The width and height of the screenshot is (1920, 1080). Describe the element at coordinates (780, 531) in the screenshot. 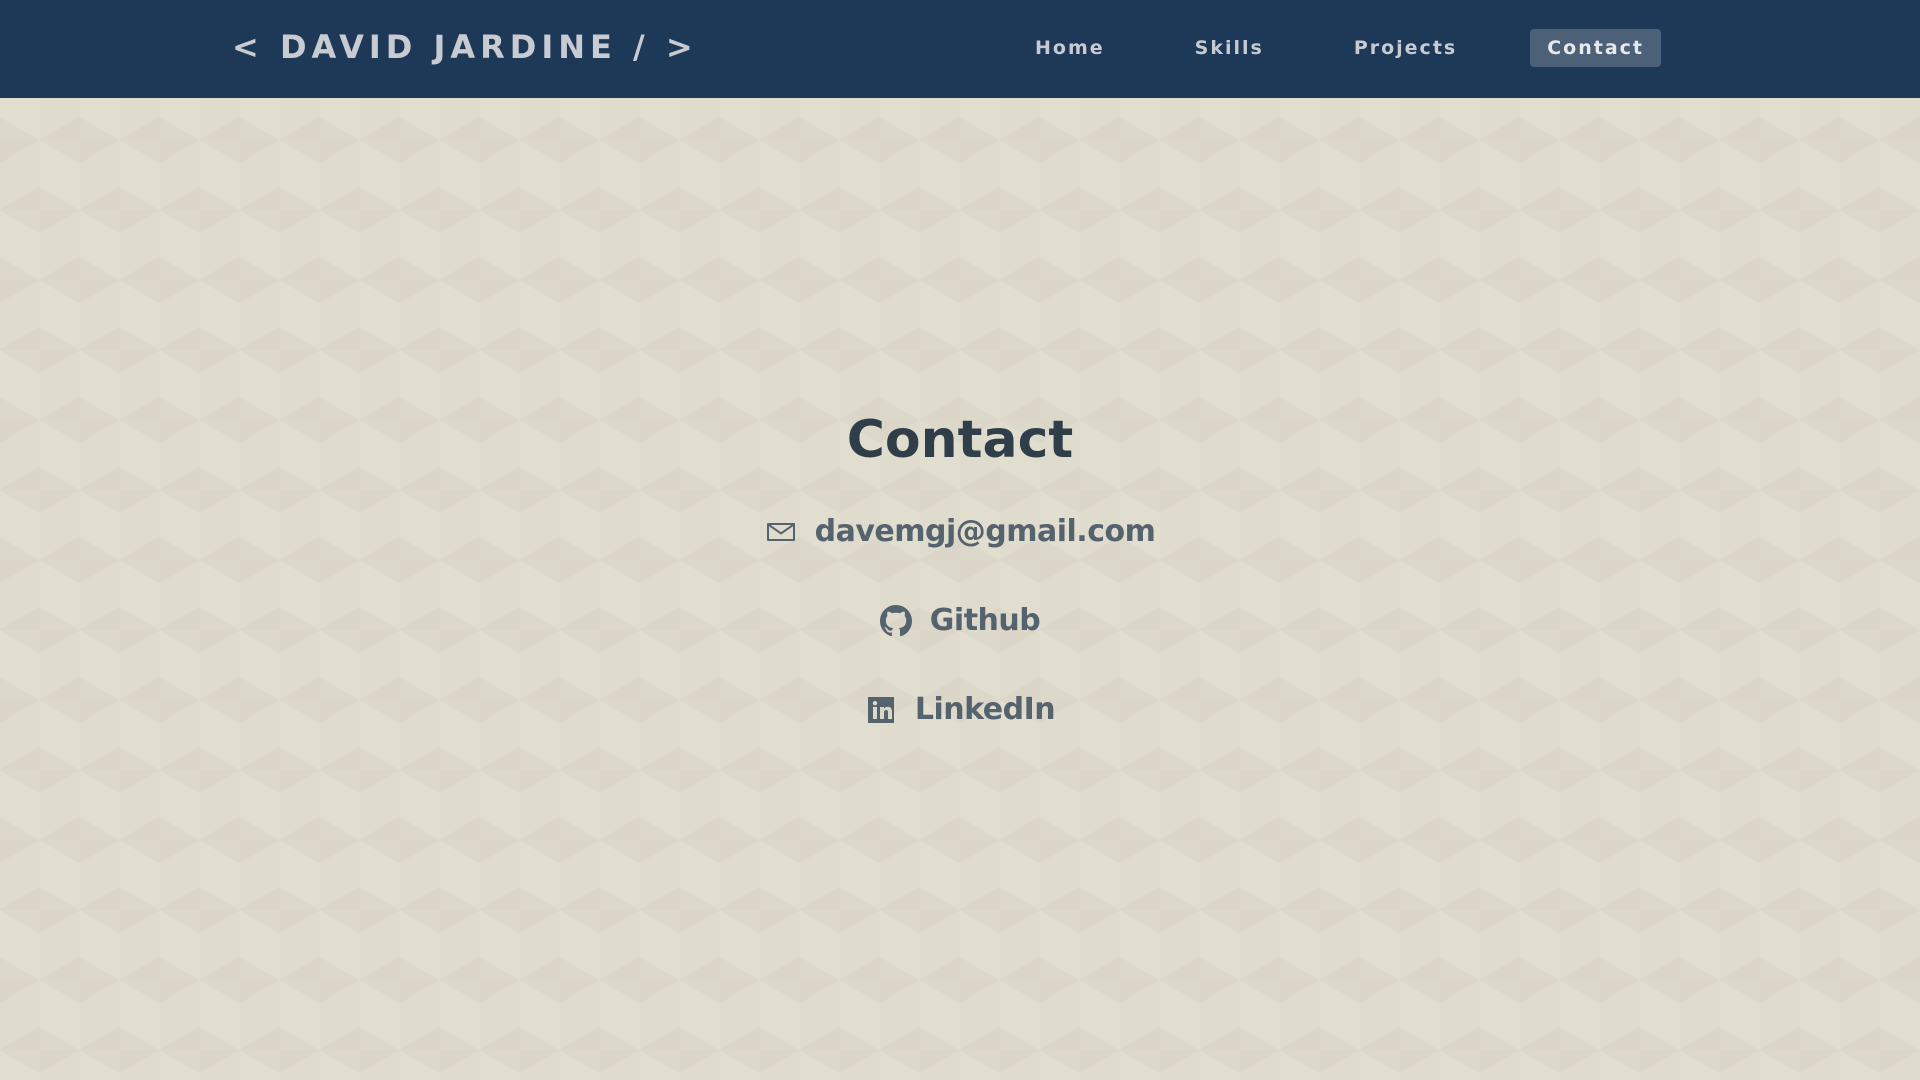

I see `envelope-icon` at that location.